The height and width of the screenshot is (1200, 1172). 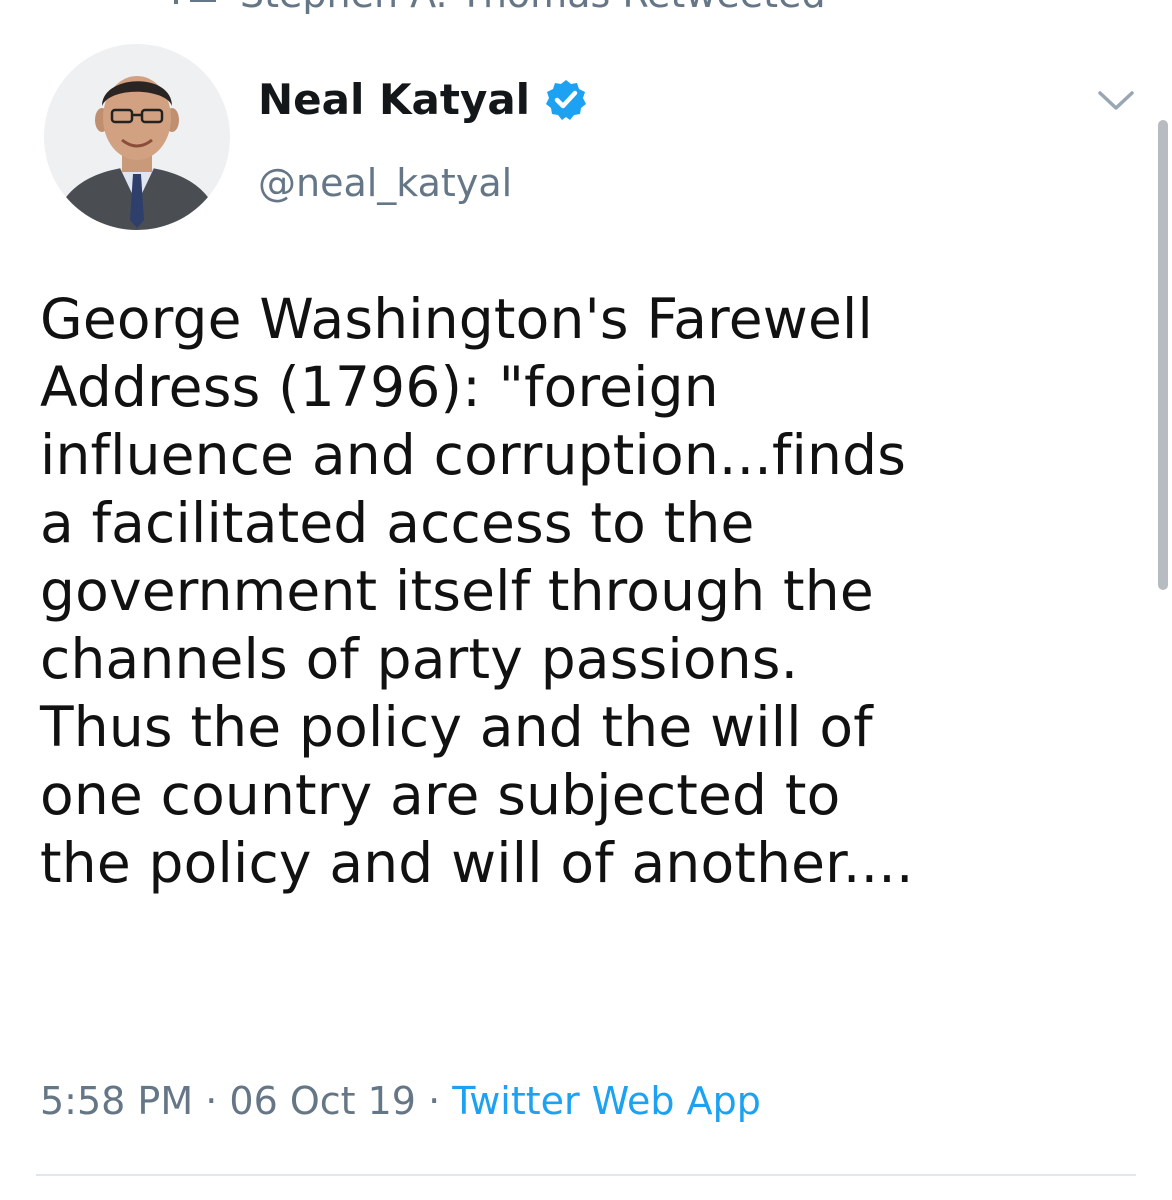 What do you see at coordinates (1116, 101) in the screenshot?
I see `chevron-down-icon` at bounding box center [1116, 101].